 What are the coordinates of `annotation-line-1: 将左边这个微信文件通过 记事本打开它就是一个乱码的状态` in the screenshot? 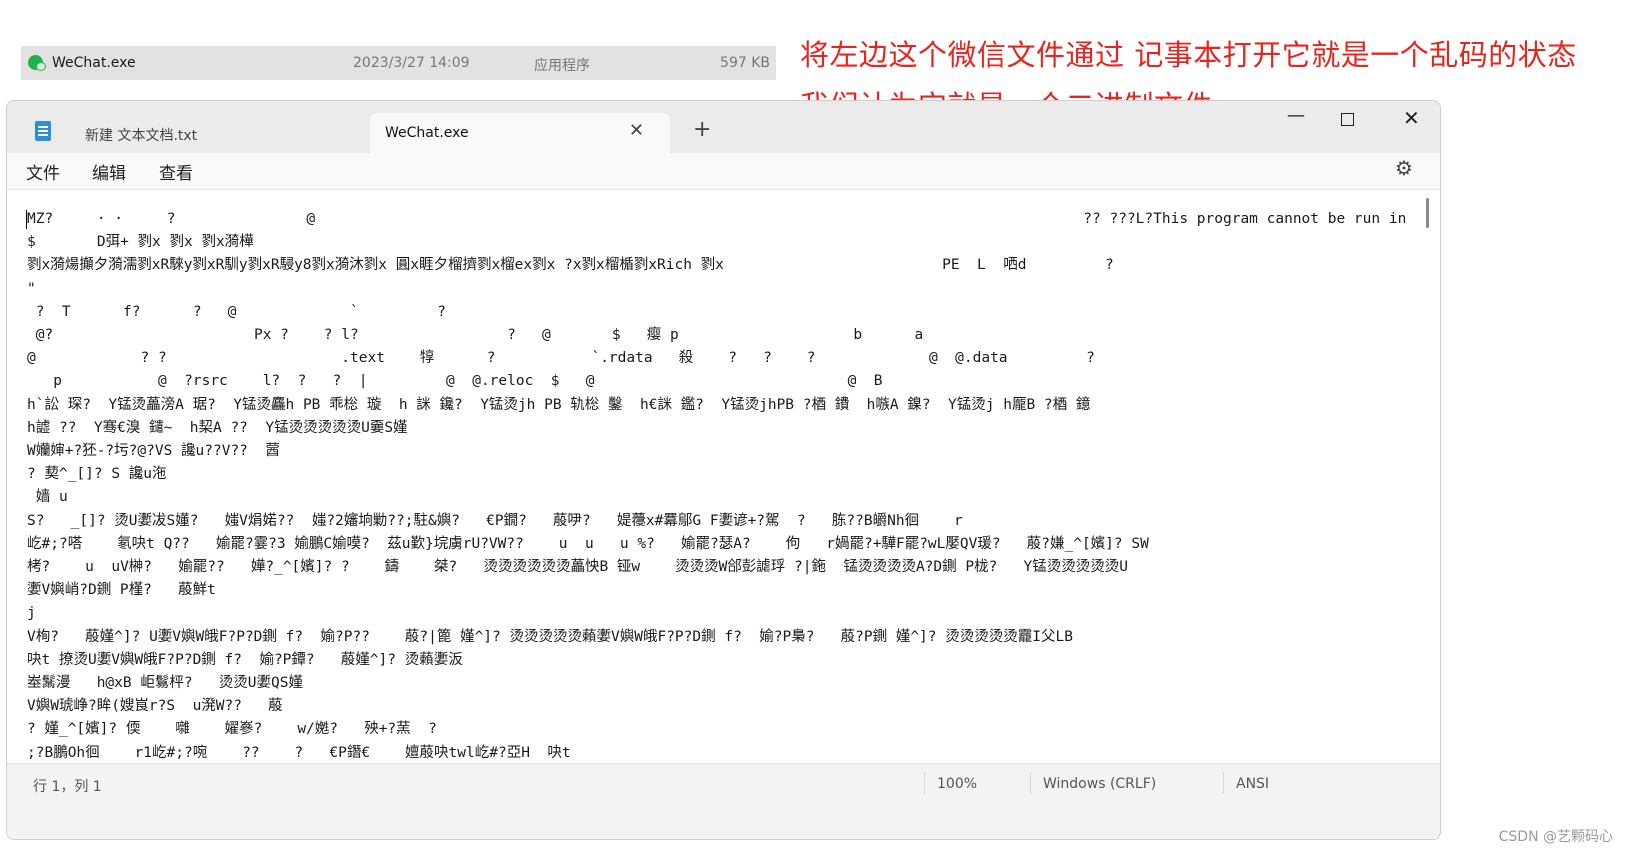 It's located at (1188, 55).